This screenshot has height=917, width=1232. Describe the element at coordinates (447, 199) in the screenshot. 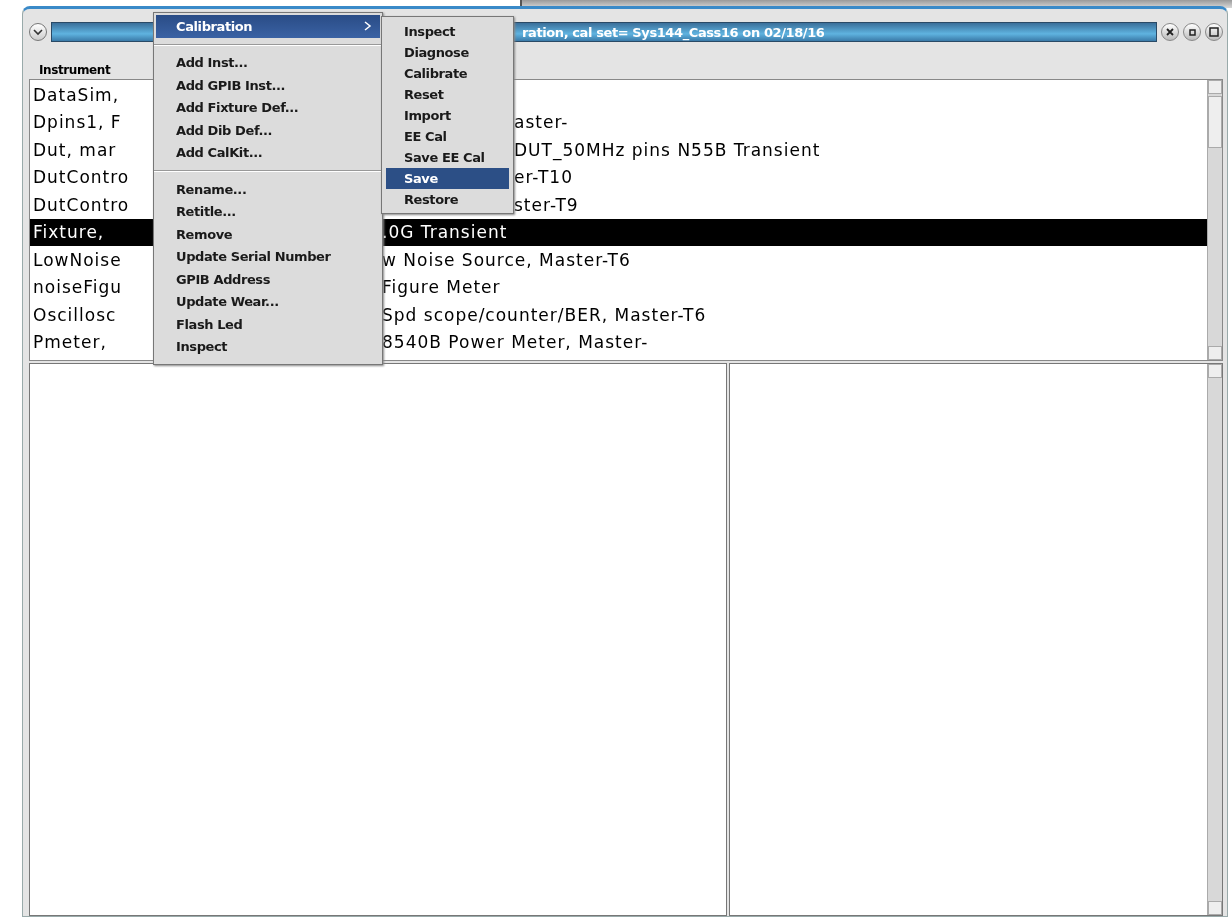

I see `menu-item: Restore` at that location.